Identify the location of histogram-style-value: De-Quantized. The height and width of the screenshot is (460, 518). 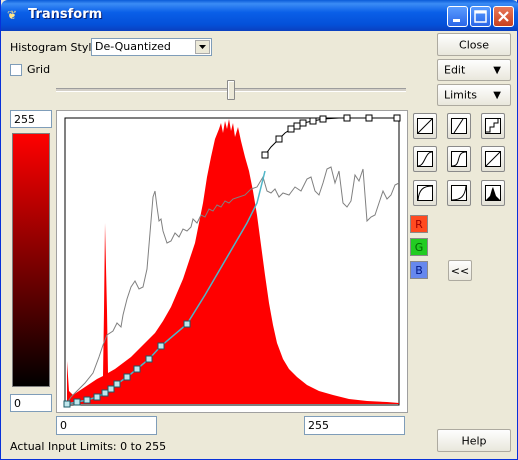
(133, 46).